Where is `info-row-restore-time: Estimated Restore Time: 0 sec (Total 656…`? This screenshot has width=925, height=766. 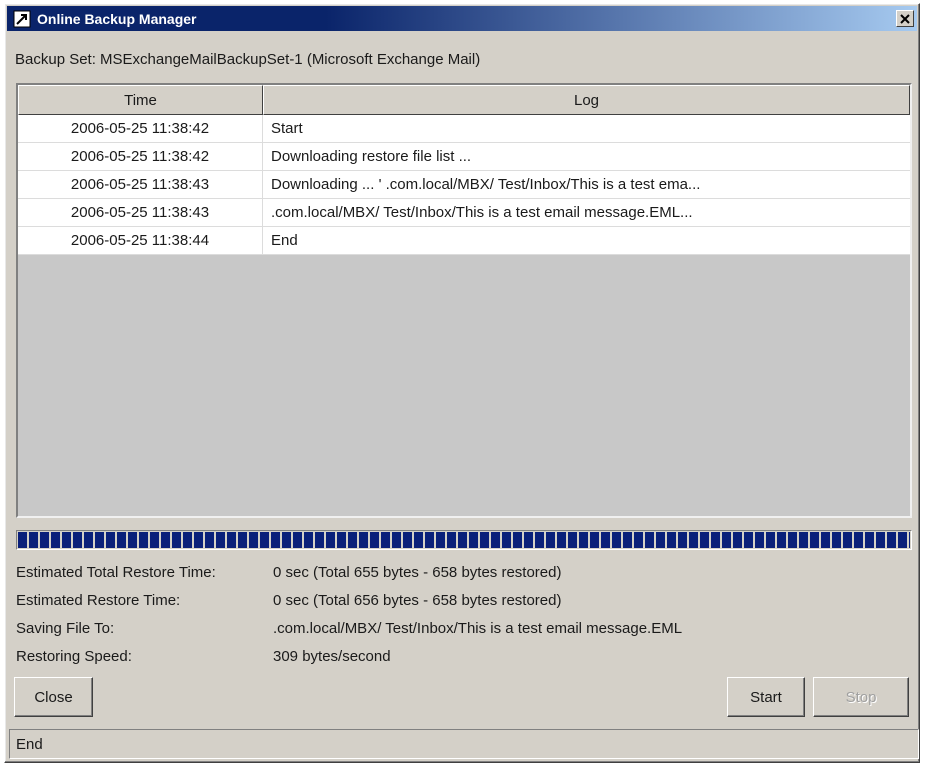
info-row-restore-time: Estimated Restore Time: 0 sec (Total 656… is located at coordinates (288, 600).